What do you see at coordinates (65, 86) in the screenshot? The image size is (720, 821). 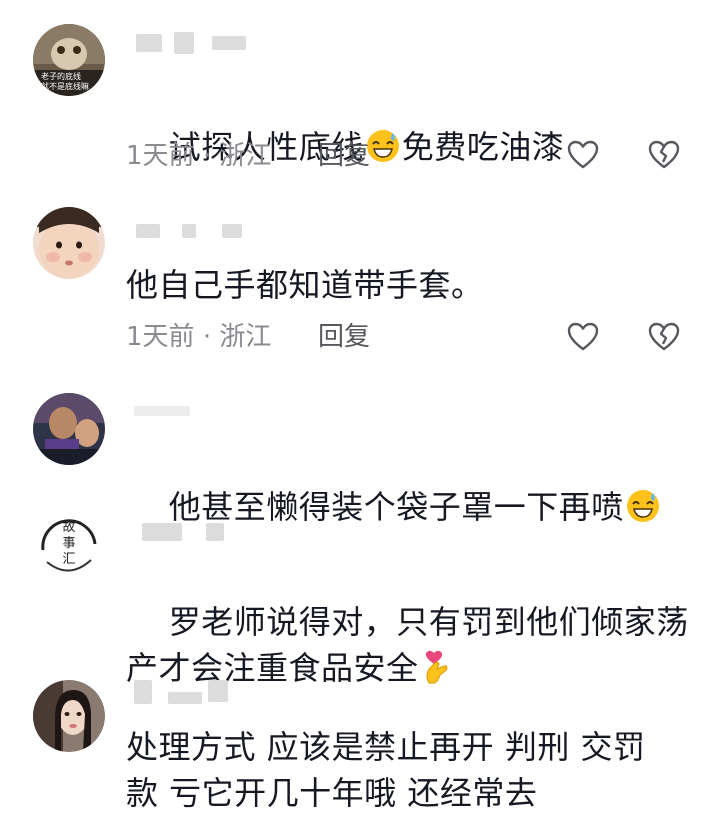 I see `avatar-caption-line: 就不是底线嘛` at bounding box center [65, 86].